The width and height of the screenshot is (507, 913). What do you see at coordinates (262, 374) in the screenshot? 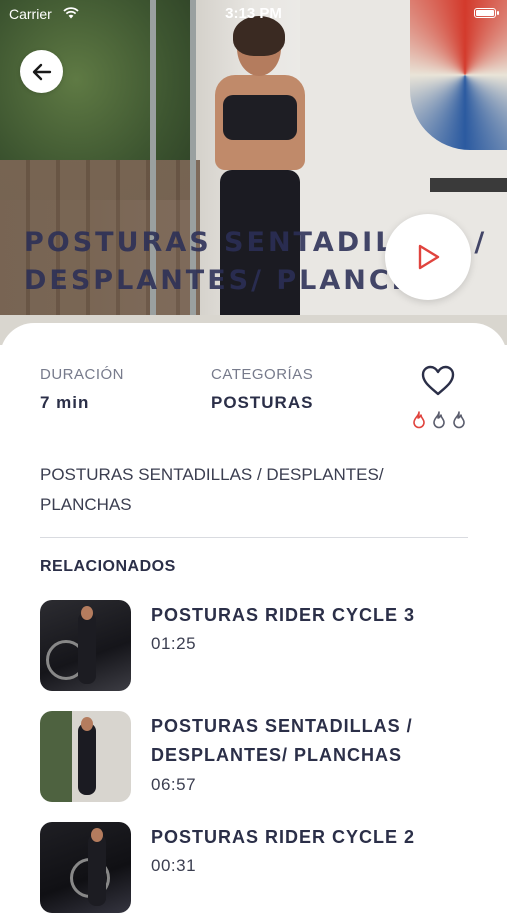
I see `category-label: CATEGORÍAS` at bounding box center [262, 374].